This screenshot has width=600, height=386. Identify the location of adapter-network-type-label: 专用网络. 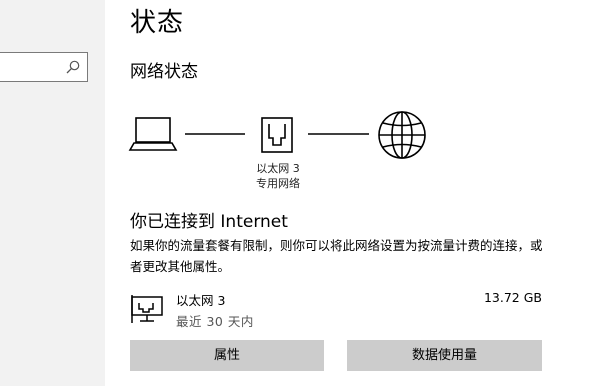
(278, 183).